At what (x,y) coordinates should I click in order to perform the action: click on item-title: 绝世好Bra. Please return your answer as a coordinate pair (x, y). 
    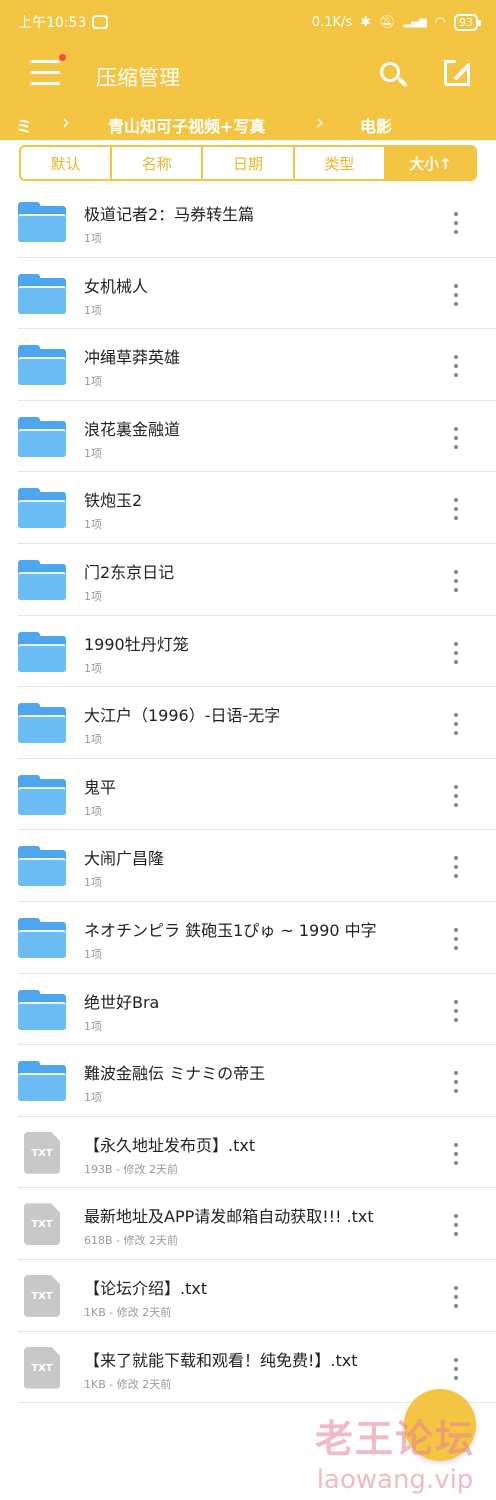
    Looking at the image, I should click on (122, 1002).